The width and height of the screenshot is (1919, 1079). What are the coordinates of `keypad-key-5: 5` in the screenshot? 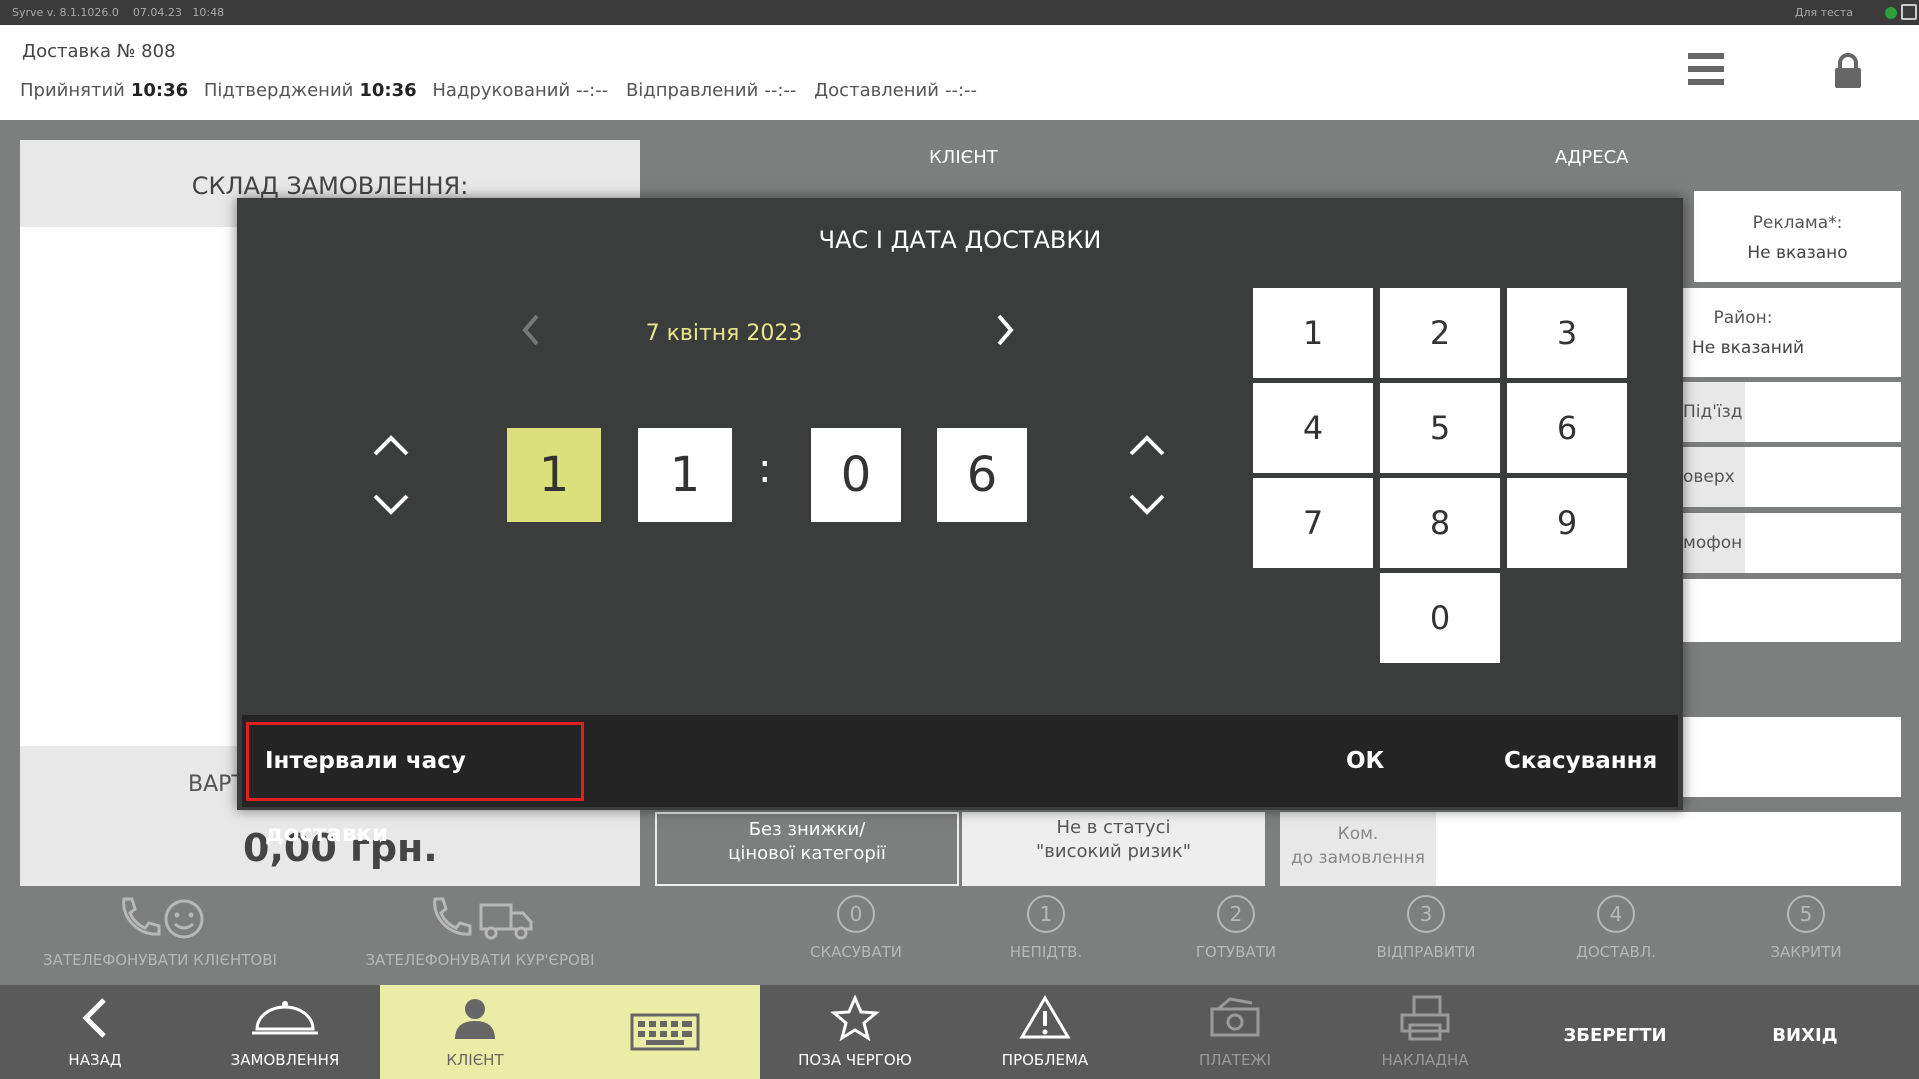 It's located at (1440, 428).